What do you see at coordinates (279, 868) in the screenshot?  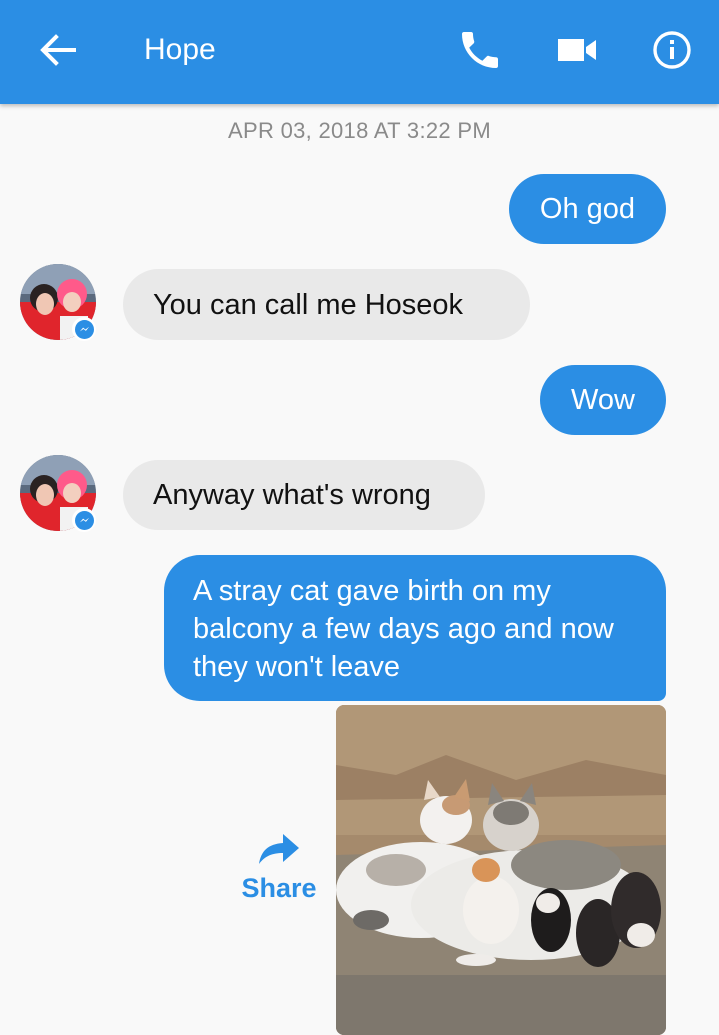 I see `share-button: Share` at bounding box center [279, 868].